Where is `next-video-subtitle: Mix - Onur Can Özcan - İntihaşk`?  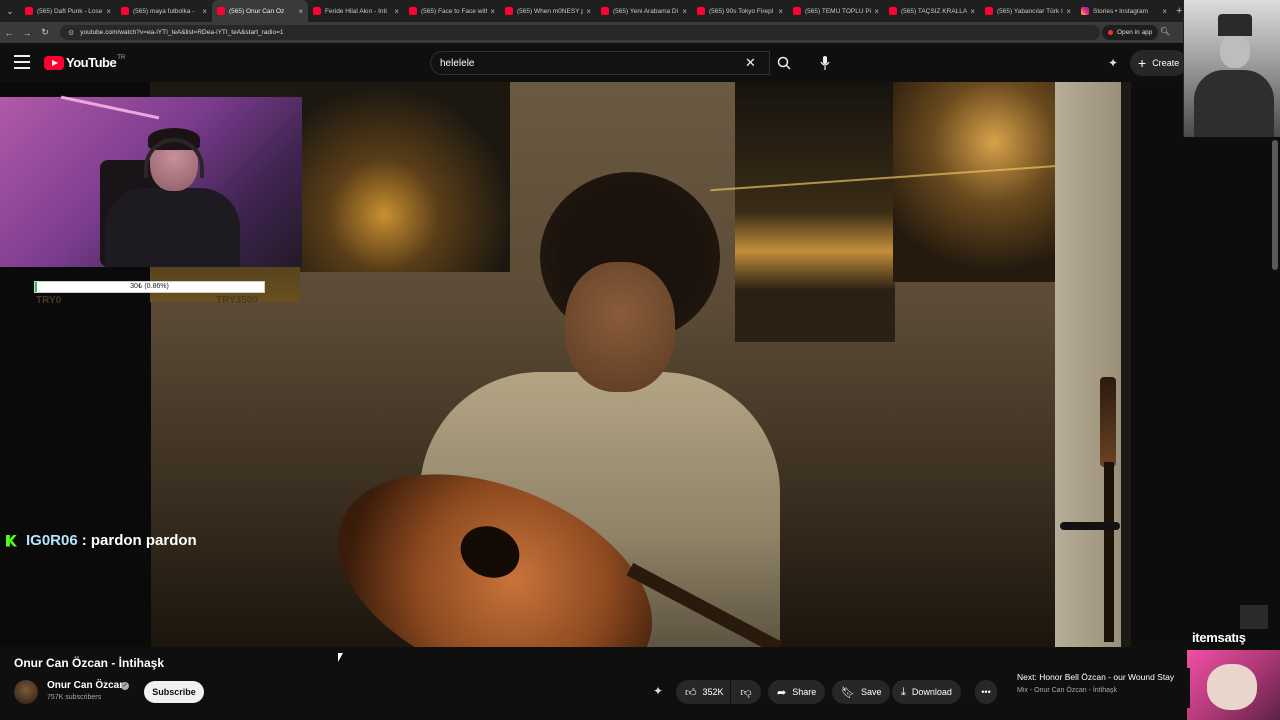 next-video-subtitle: Mix - Onur Can Özcan - İntihaşk is located at coordinates (1067, 690).